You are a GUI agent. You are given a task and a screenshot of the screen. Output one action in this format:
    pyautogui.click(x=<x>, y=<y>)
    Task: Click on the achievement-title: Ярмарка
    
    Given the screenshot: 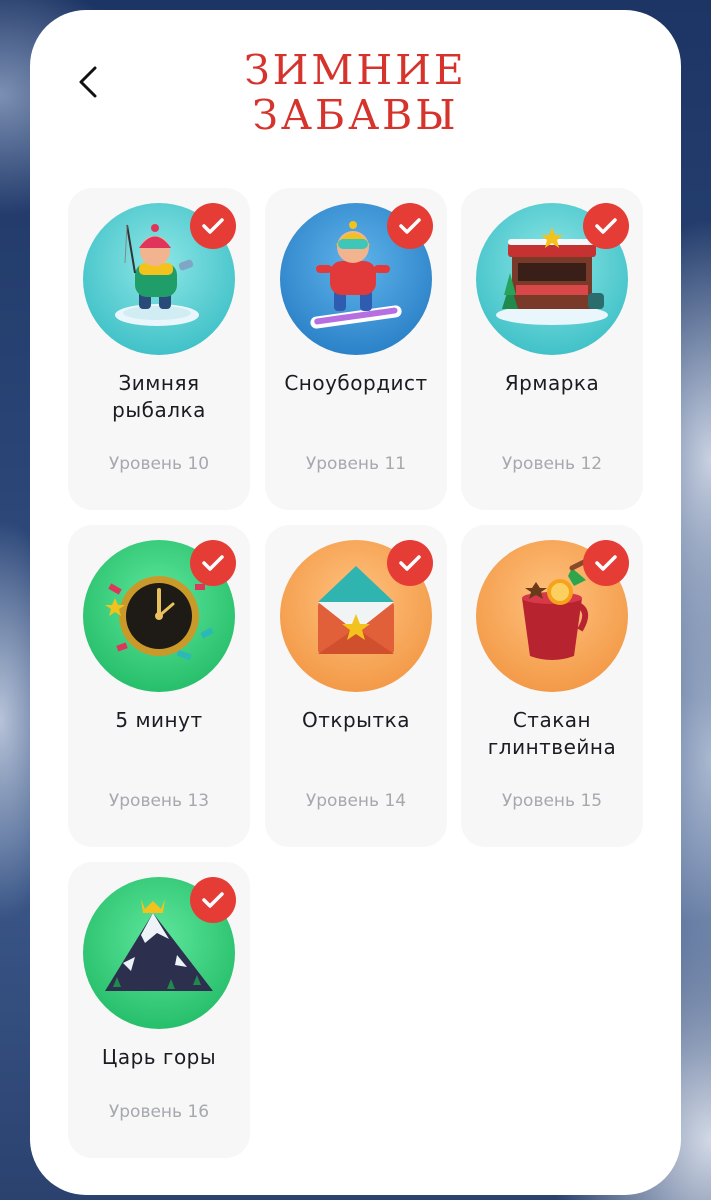 What is the action you would take?
    pyautogui.click(x=552, y=383)
    